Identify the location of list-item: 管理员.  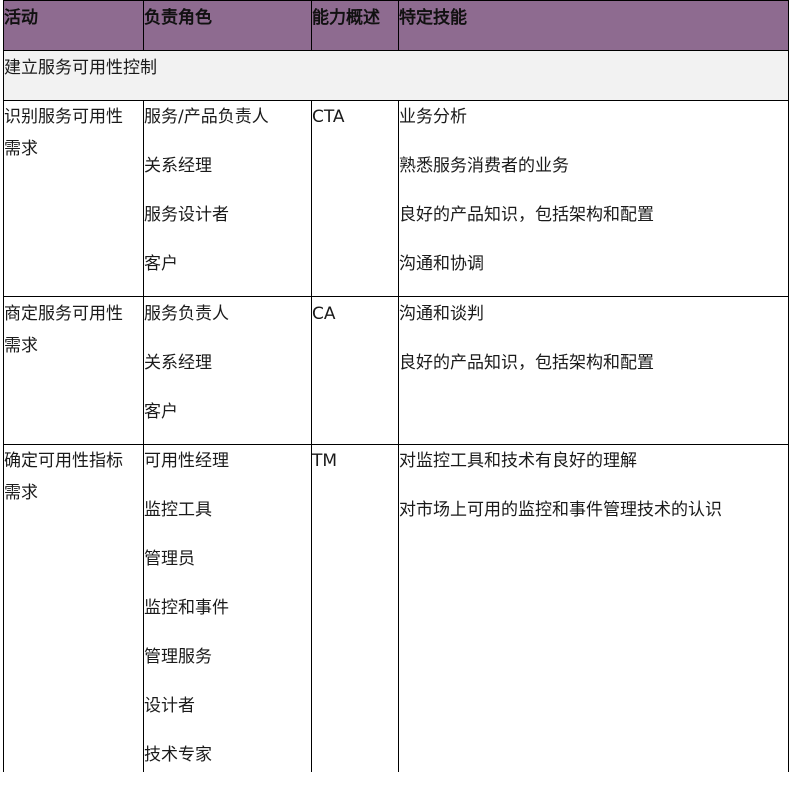
(169, 559).